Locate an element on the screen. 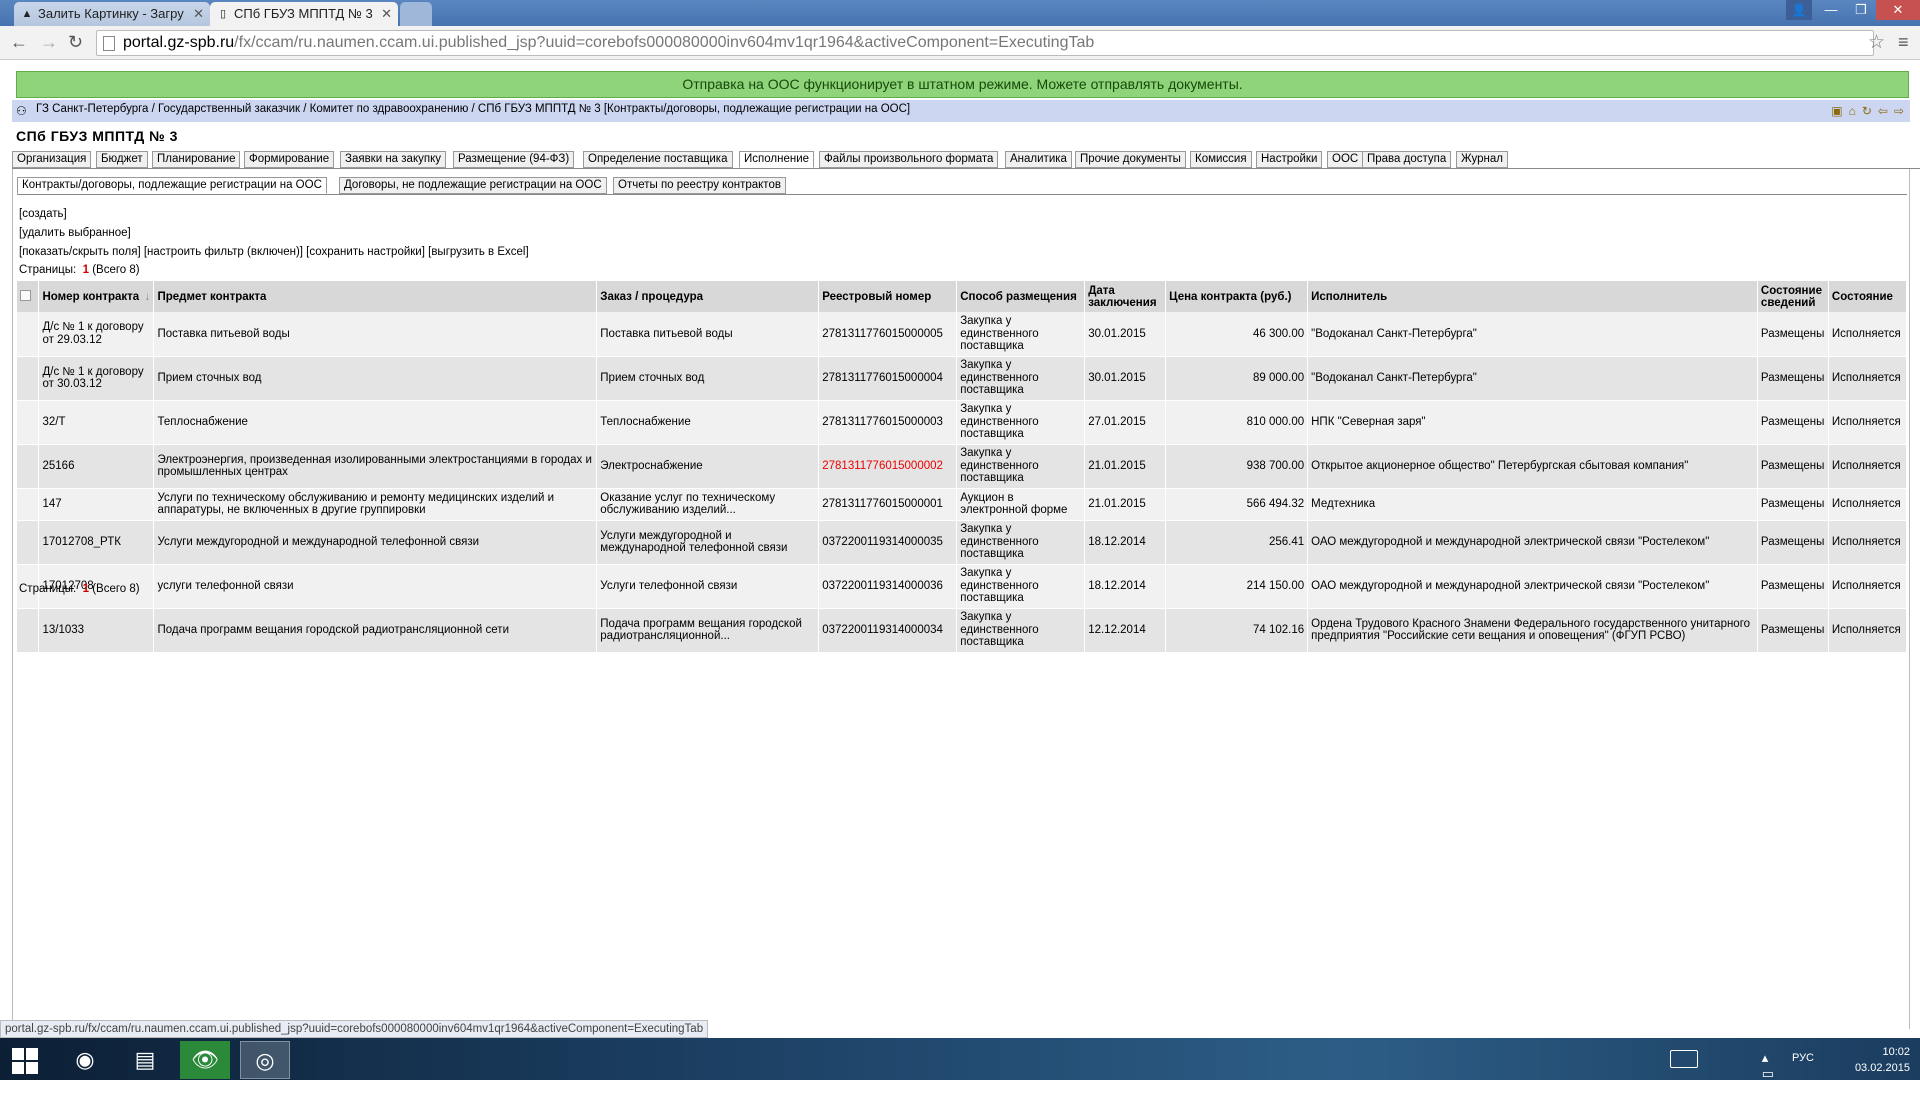 This screenshot has width=1920, height=1098. chrome-icon: ◎ is located at coordinates (265, 1060).